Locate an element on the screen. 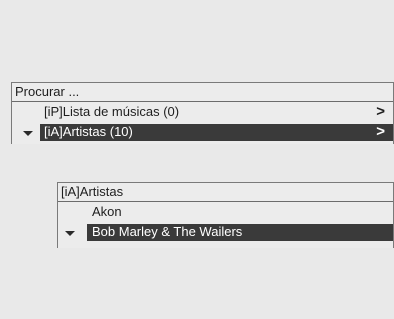 The width and height of the screenshot is (394, 319). menu-item-label: [iP]Lista de músicas (0) is located at coordinates (112, 111).